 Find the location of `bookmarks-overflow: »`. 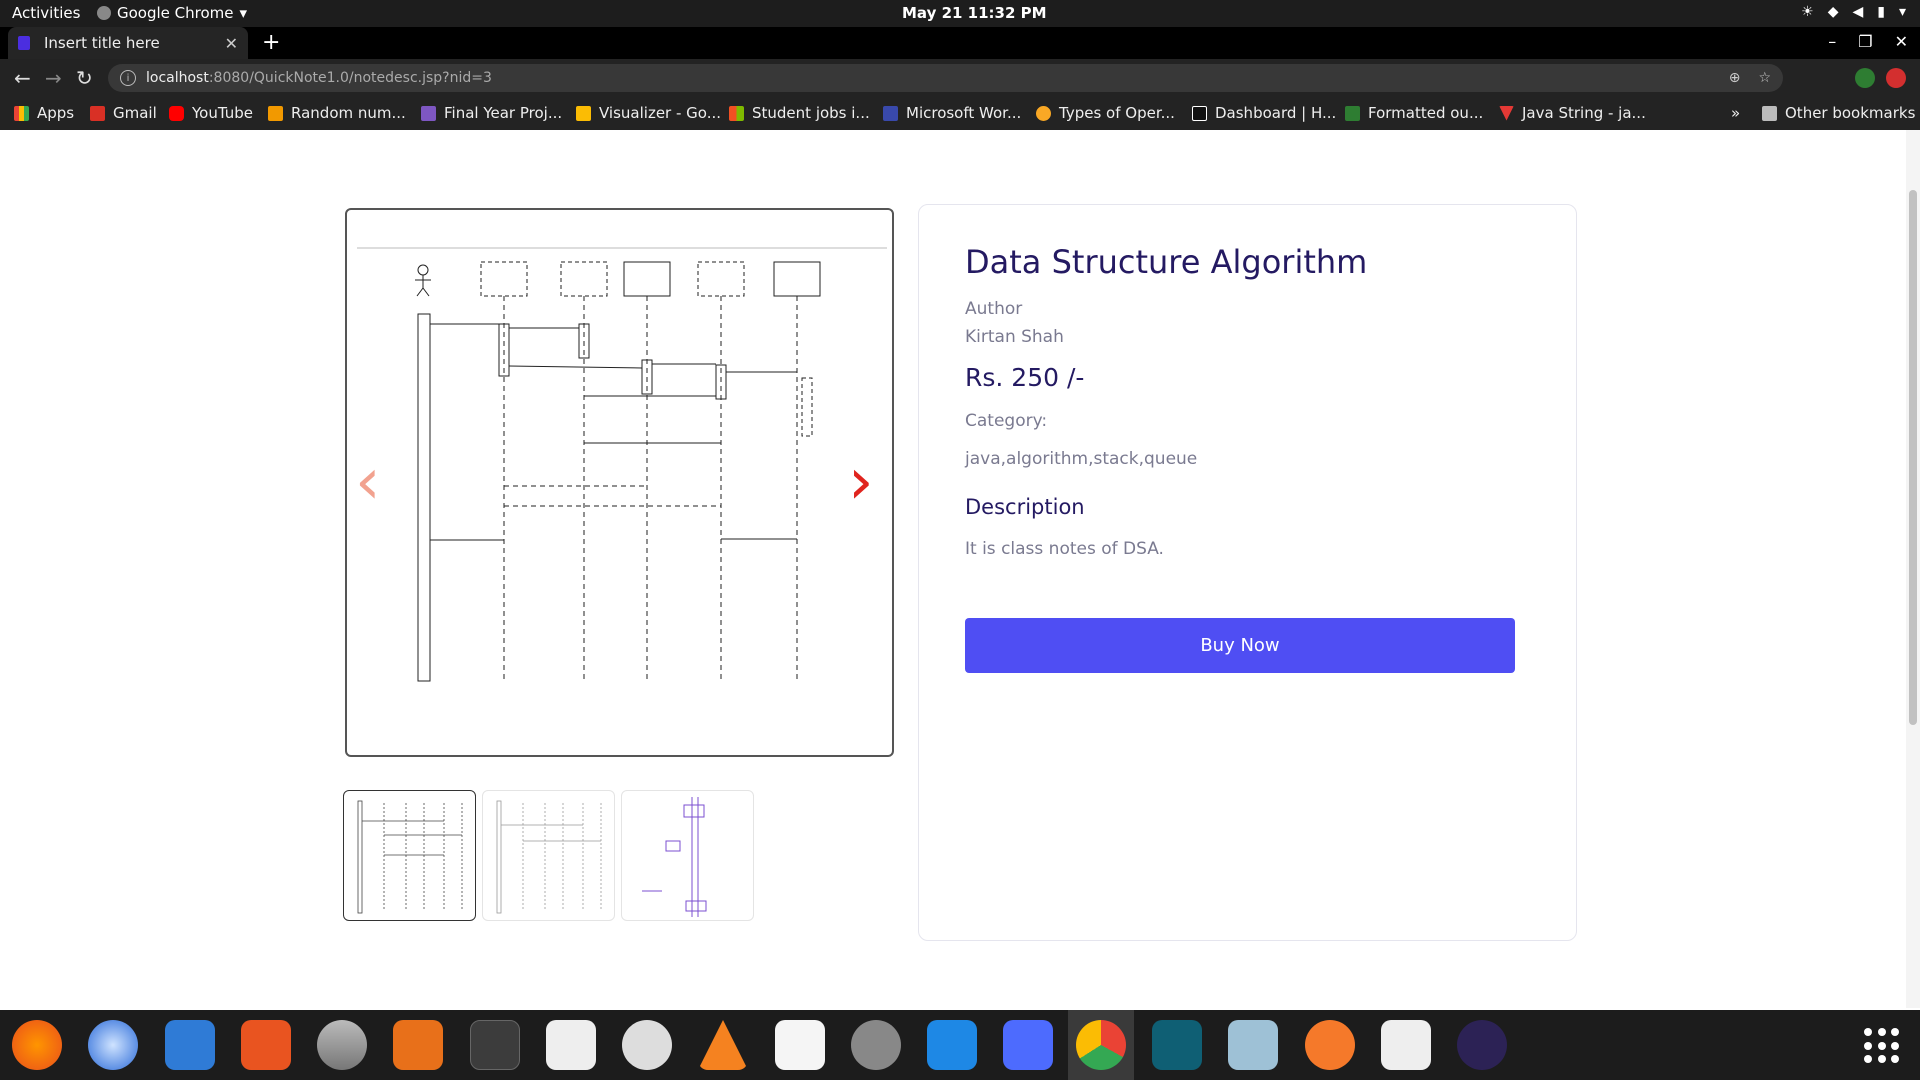

bookmarks-overflow: » is located at coordinates (1735, 113).